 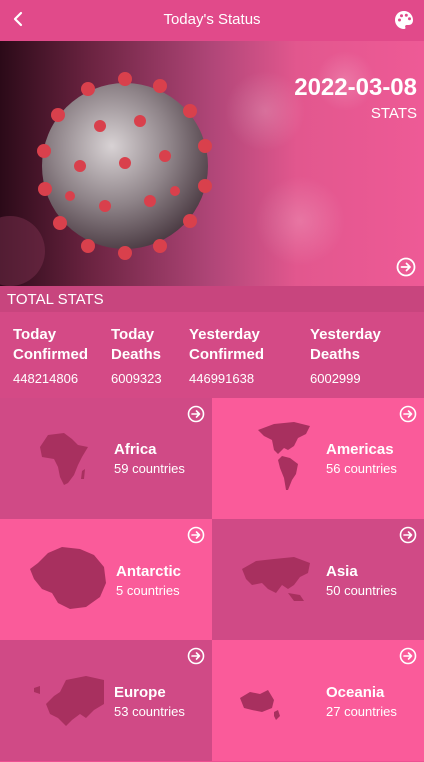 What do you see at coordinates (46, 378) in the screenshot?
I see `stat-value: 448214806` at bounding box center [46, 378].